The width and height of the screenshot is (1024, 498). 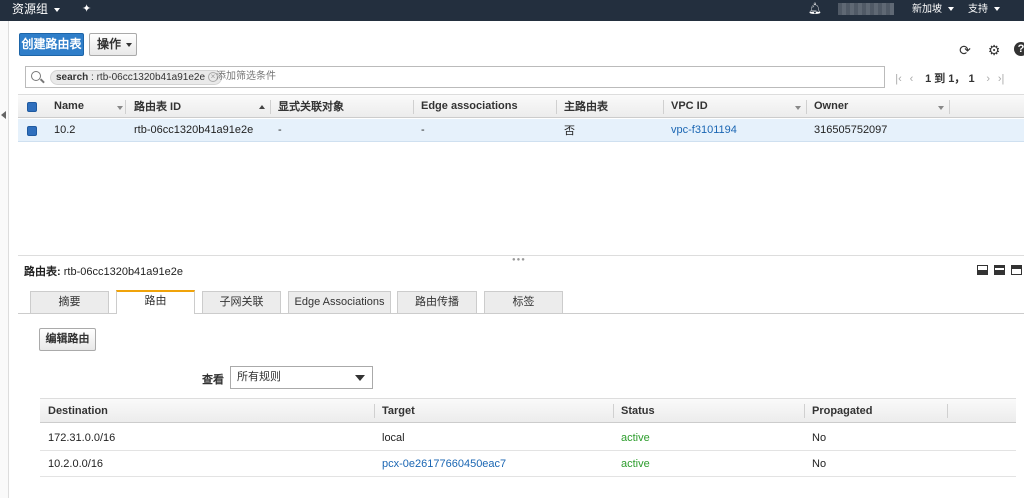 I want to click on col-propagated: Propagated, so click(x=875, y=410).